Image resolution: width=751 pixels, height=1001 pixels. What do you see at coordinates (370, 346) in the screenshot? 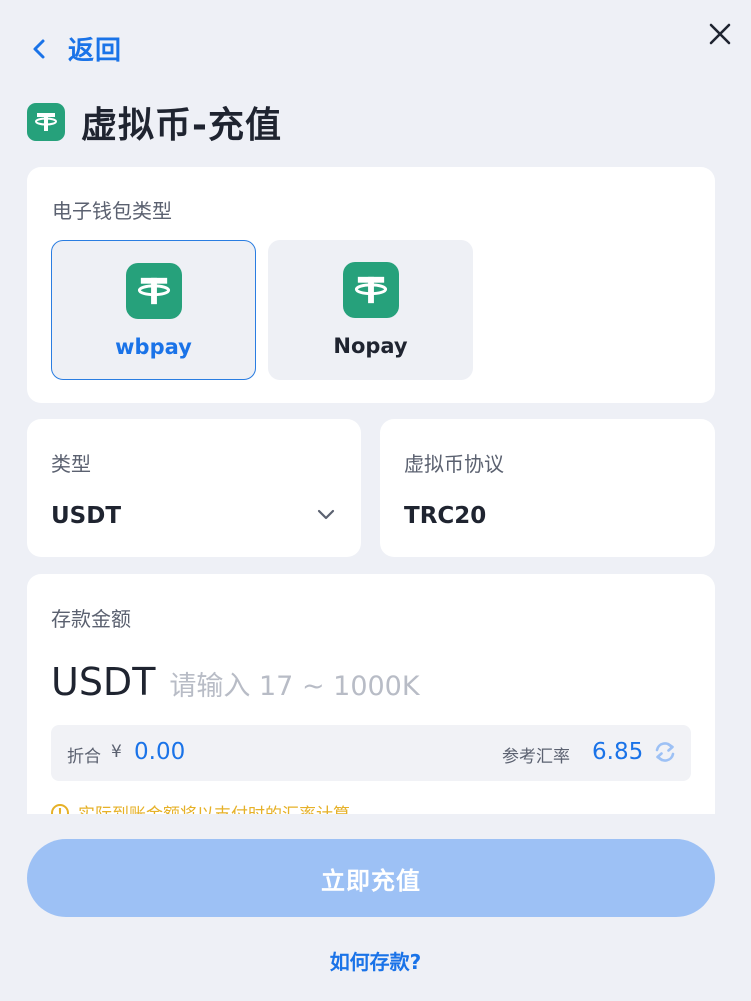
I see `wallet-option-name: Nopay` at bounding box center [370, 346].